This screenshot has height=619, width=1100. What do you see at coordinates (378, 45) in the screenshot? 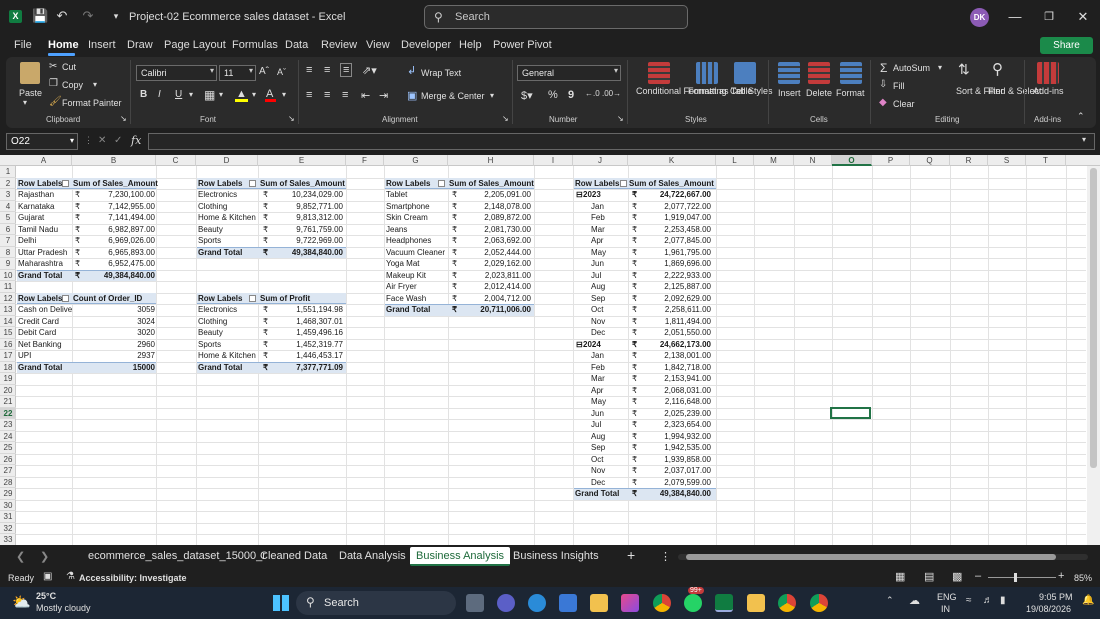
I see `tab-view: View` at bounding box center [378, 45].